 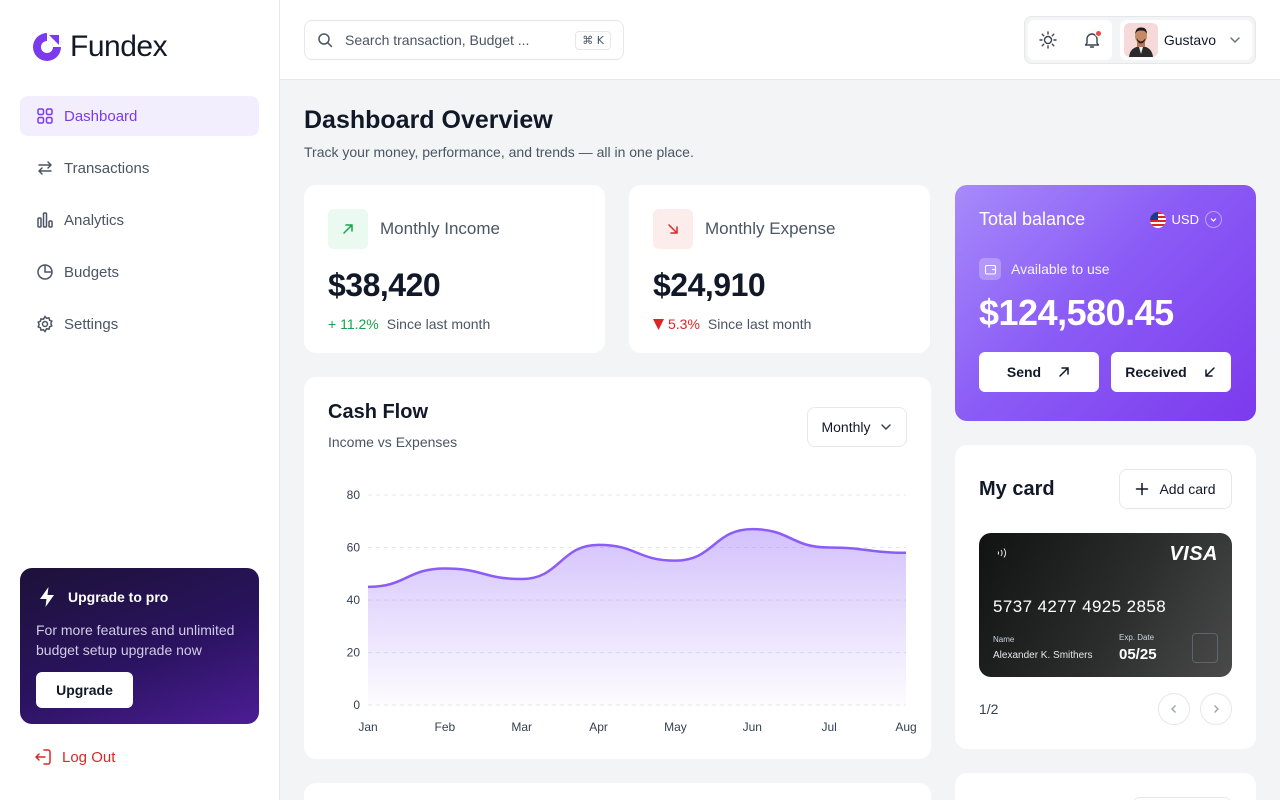 I want to click on sidebar-item-label: Budgets, so click(x=92, y=272).